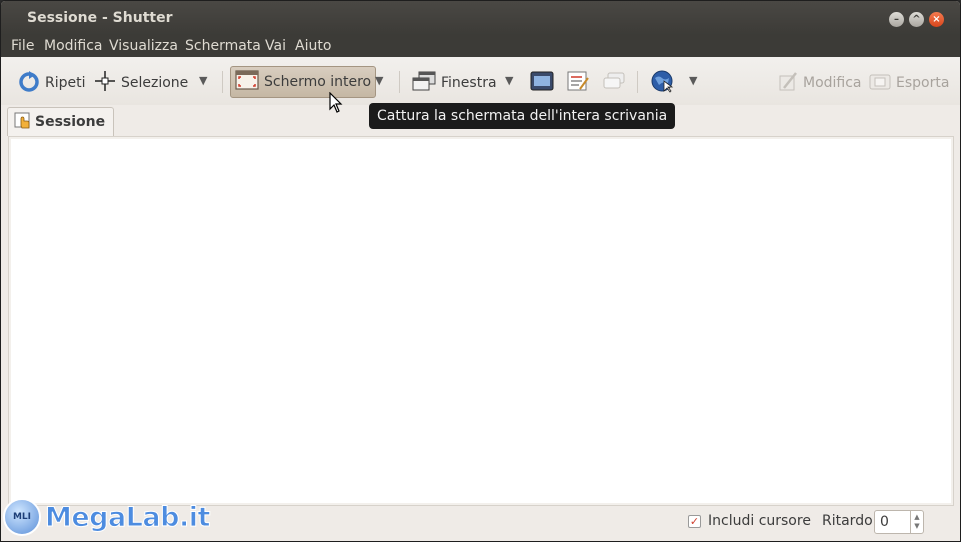 The image size is (961, 542). Describe the element at coordinates (916, 517) in the screenshot. I see `spin-up-icon: ▲` at that location.